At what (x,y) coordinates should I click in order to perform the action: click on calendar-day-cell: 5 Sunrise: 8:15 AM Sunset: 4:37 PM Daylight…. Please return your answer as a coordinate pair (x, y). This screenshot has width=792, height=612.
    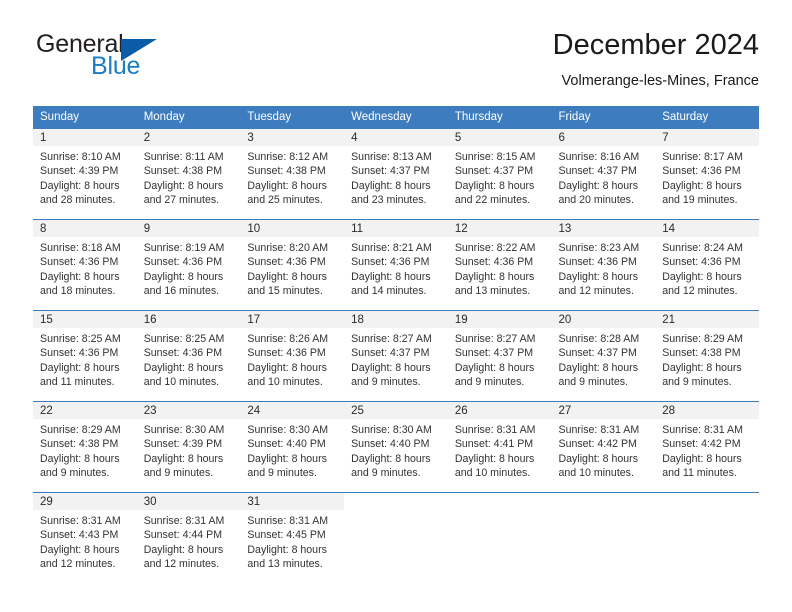
    Looking at the image, I should click on (499, 174).